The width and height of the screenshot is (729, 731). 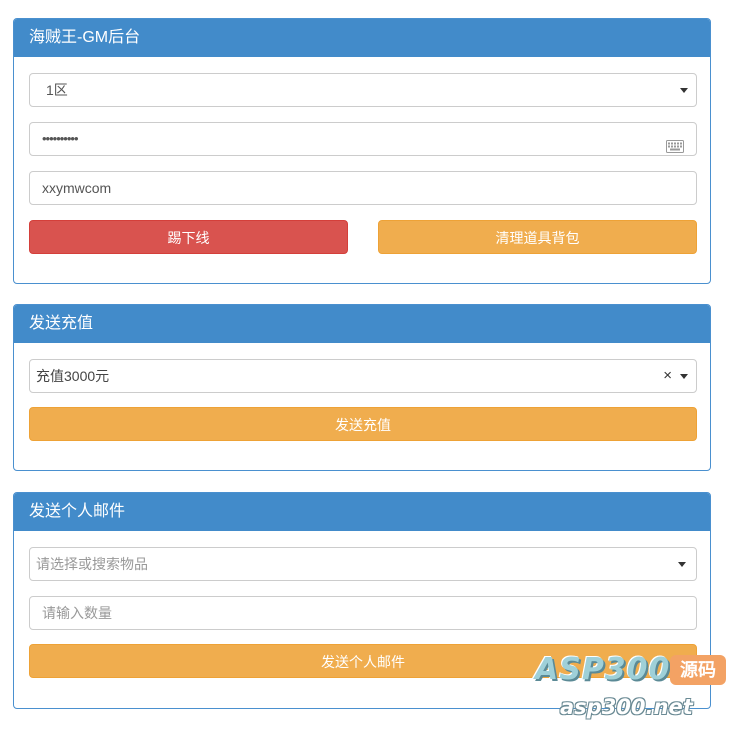 I want to click on recharge-select-value: 充值3000元, so click(x=73, y=376).